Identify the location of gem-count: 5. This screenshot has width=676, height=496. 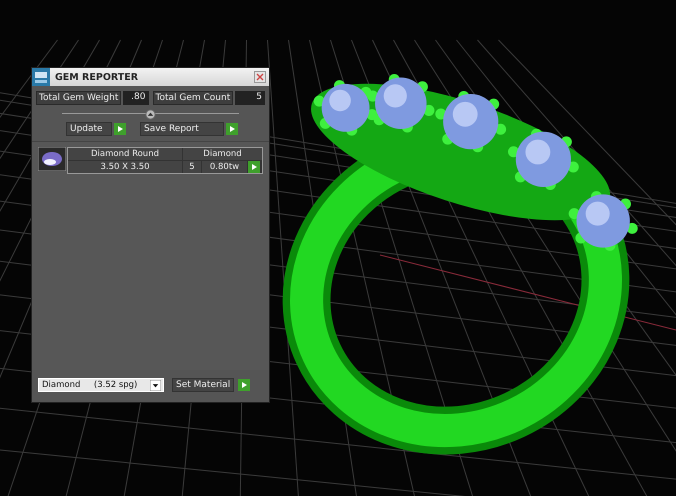
(192, 167).